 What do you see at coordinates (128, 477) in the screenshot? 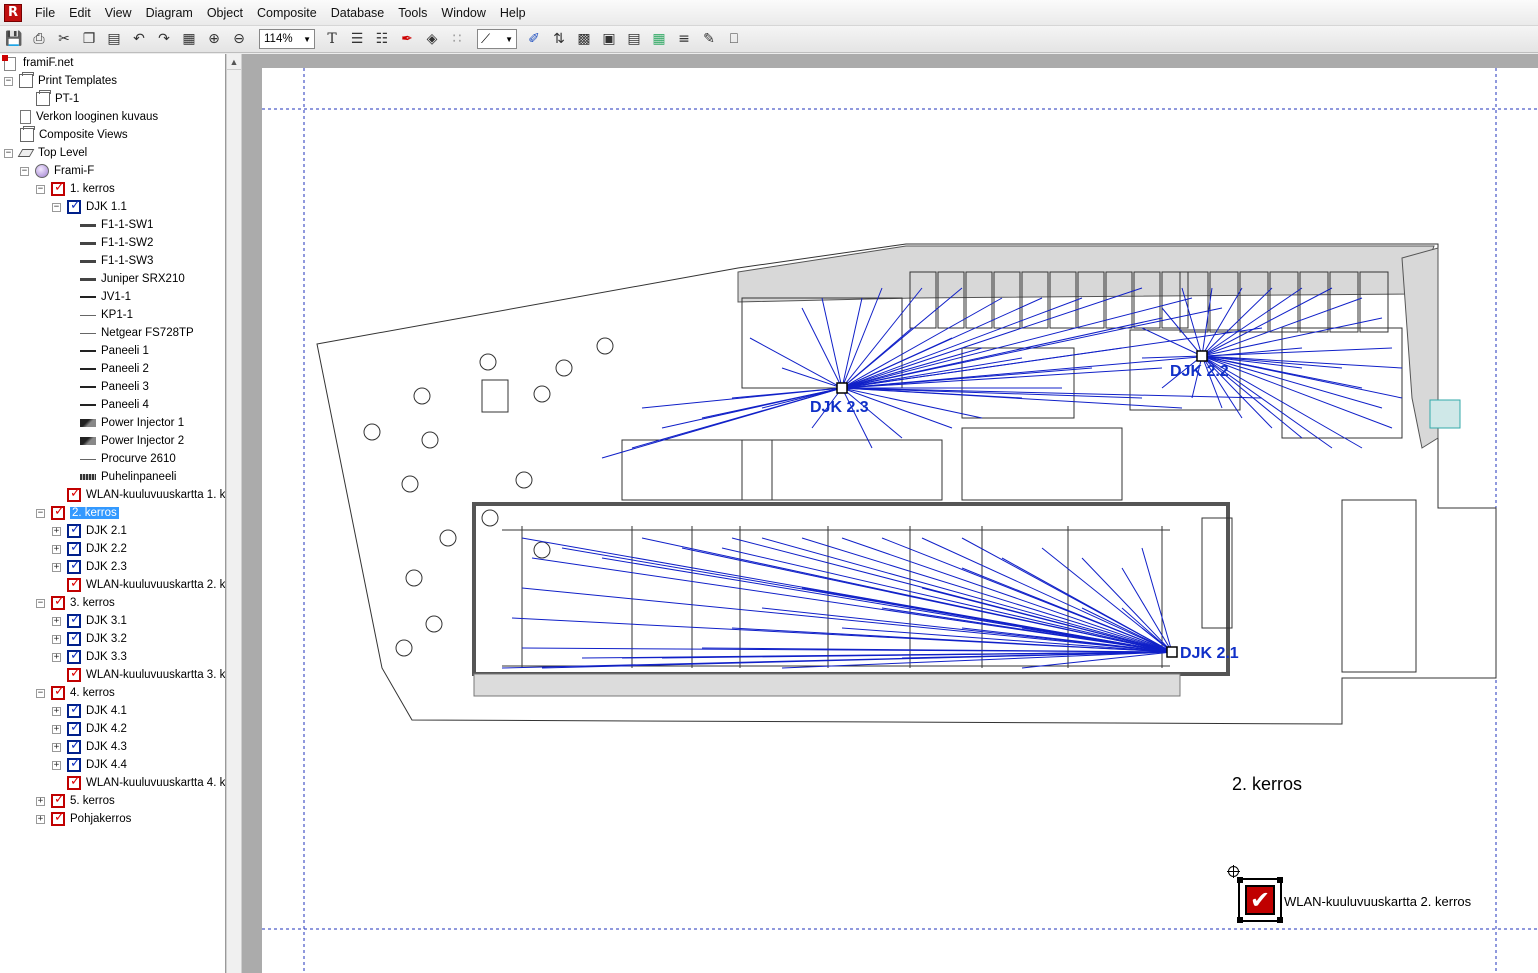
I see `tree-device: Puhelinpaneeli` at bounding box center [128, 477].